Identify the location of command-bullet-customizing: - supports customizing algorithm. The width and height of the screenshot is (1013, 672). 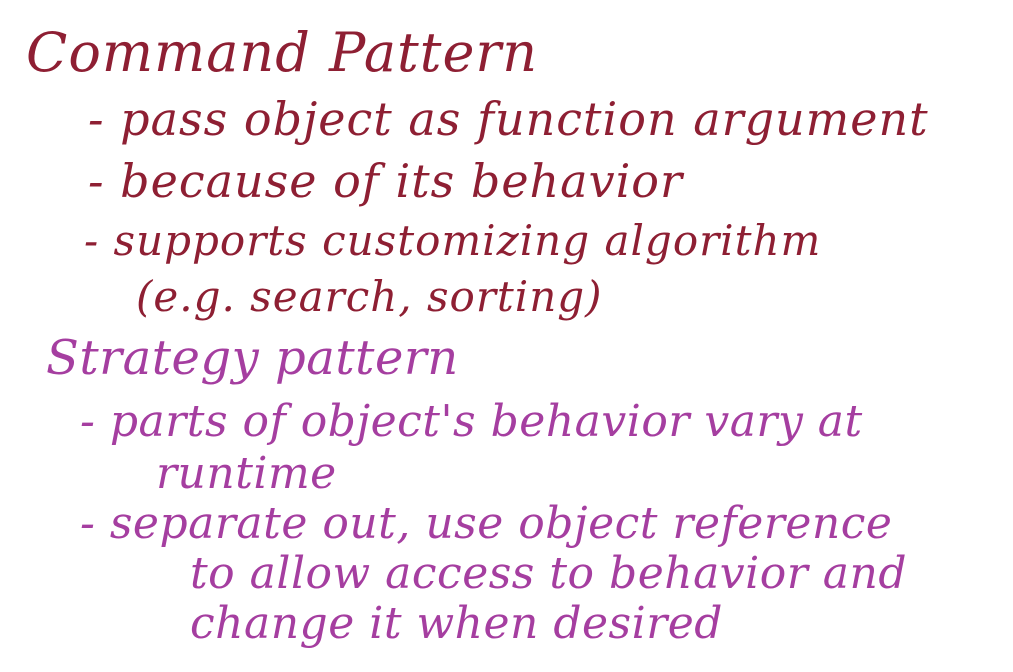
(453, 240).